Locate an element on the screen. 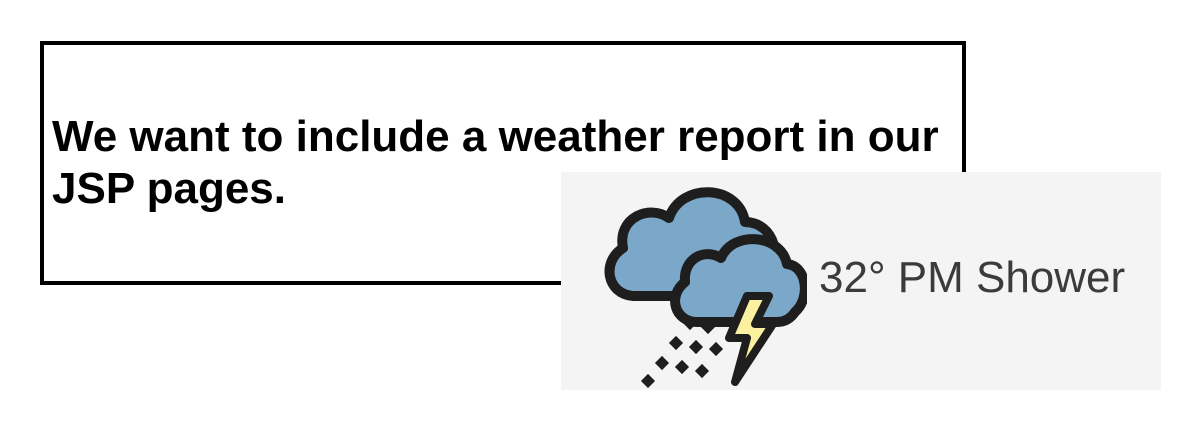  thunderstorm-rain-icon is located at coordinates (705, 287).